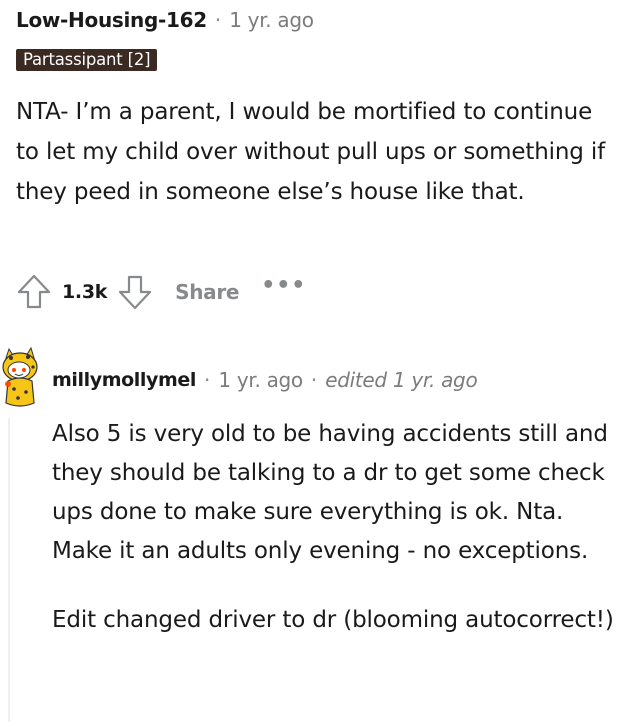  I want to click on downvote-button, so click(135, 292).